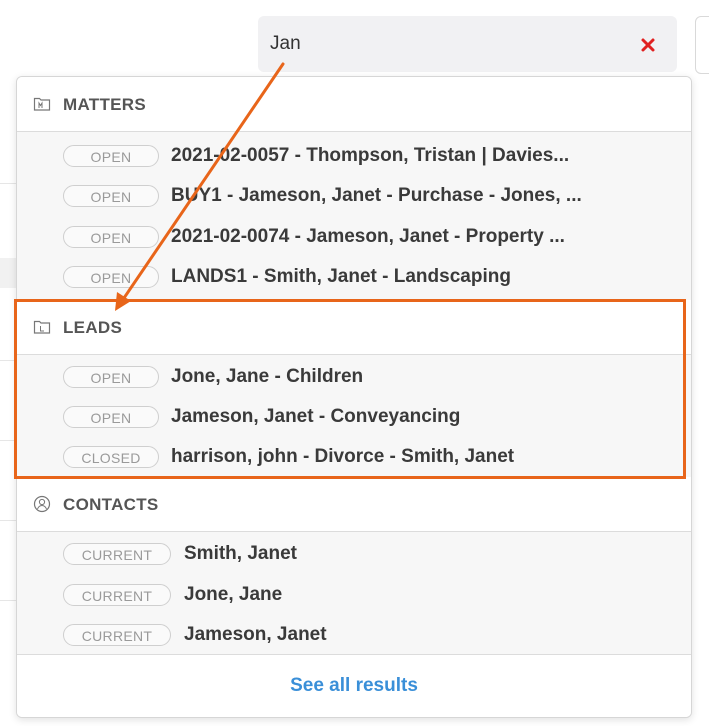 This screenshot has height=726, width=709. What do you see at coordinates (267, 376) in the screenshot?
I see `lead-result-title: Jone, Jane - Children` at bounding box center [267, 376].